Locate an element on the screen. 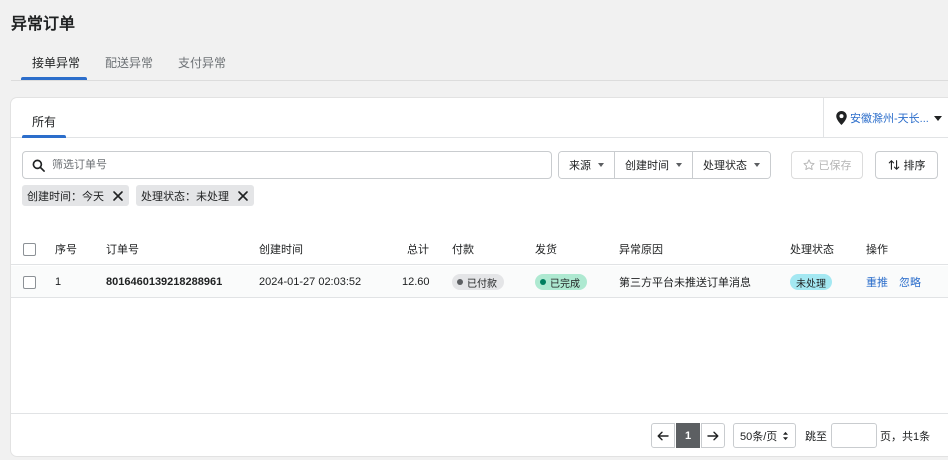 The image size is (948, 460). search-box is located at coordinates (287, 165).